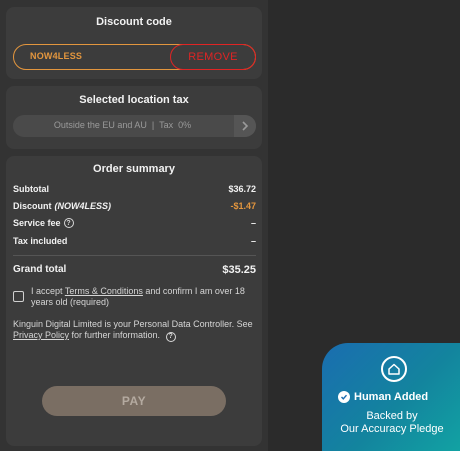 Image resolution: width=460 pixels, height=451 pixels. What do you see at coordinates (213, 57) in the screenshot?
I see `remove-discount-button: REMOVE` at bounding box center [213, 57].